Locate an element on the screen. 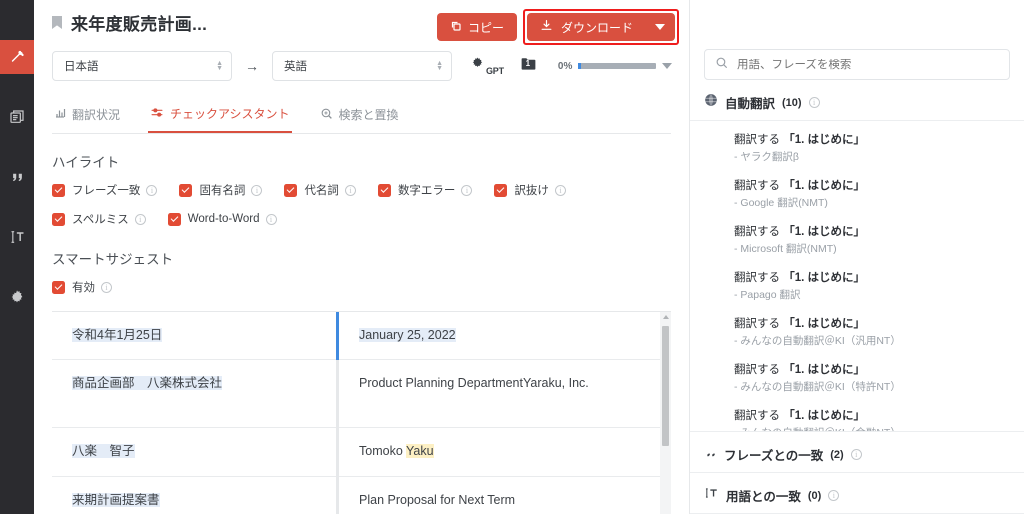  term-match-header: 用語との一致 (0) i is located at coordinates (857, 493).